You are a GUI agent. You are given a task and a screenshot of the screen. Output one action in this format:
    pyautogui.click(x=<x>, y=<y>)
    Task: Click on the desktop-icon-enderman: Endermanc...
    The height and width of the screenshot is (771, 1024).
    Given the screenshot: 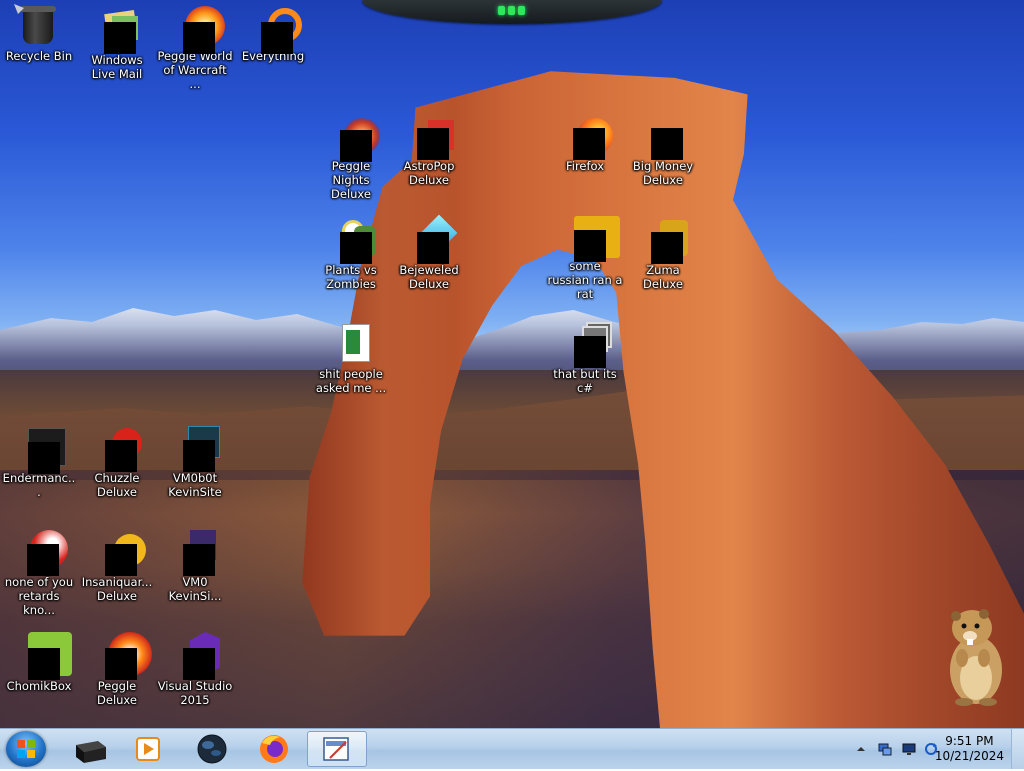 What is the action you would take?
    pyautogui.click(x=39, y=462)
    